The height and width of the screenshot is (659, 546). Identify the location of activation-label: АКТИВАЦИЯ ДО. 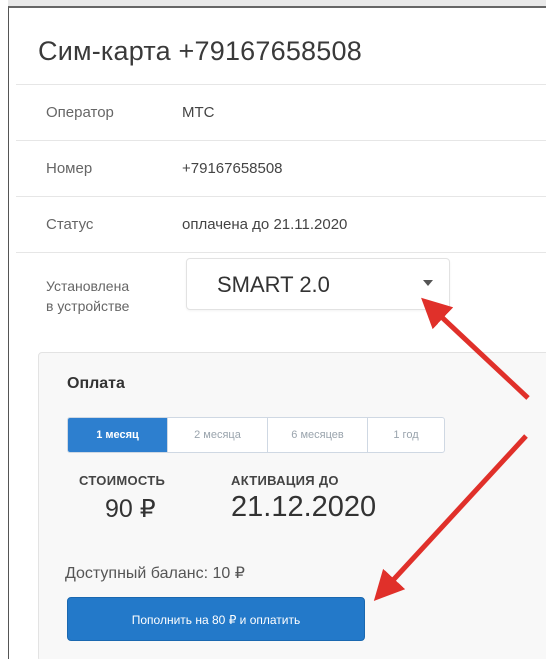
(285, 480).